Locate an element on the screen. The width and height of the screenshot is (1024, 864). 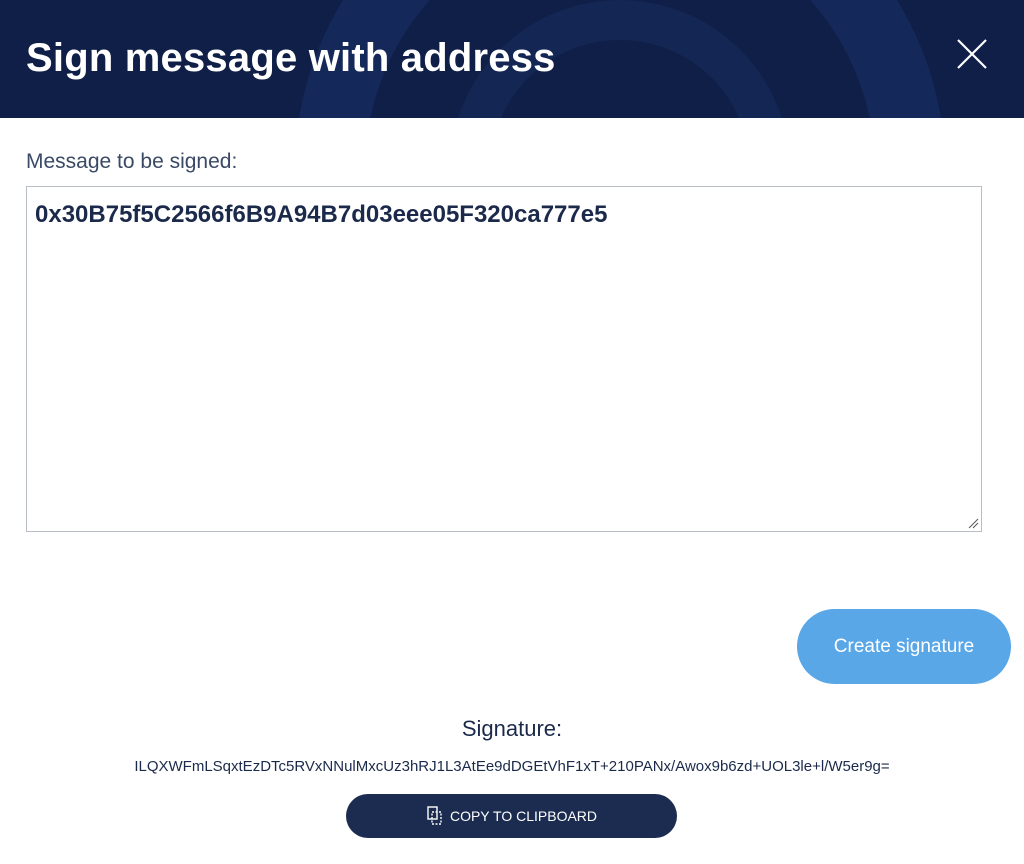
close-button is located at coordinates (972, 54).